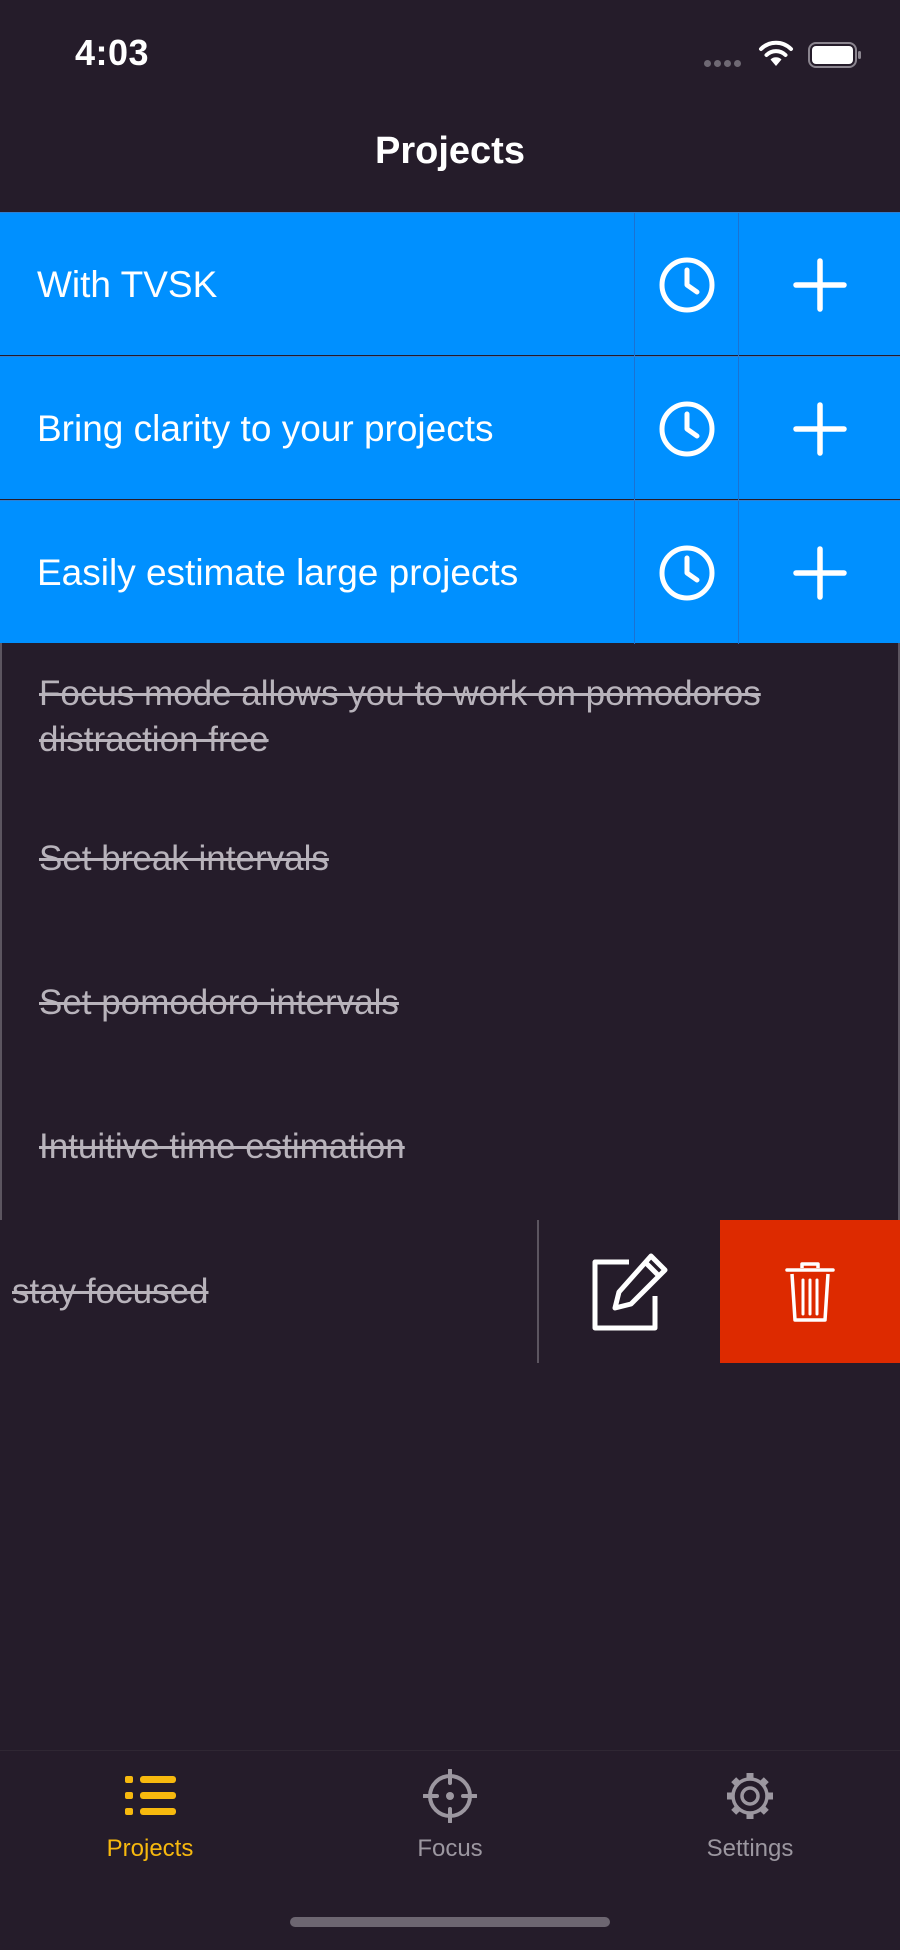 This screenshot has height=1950, width=900. What do you see at coordinates (450, 55) in the screenshot?
I see `status-bar: 4:03` at bounding box center [450, 55].